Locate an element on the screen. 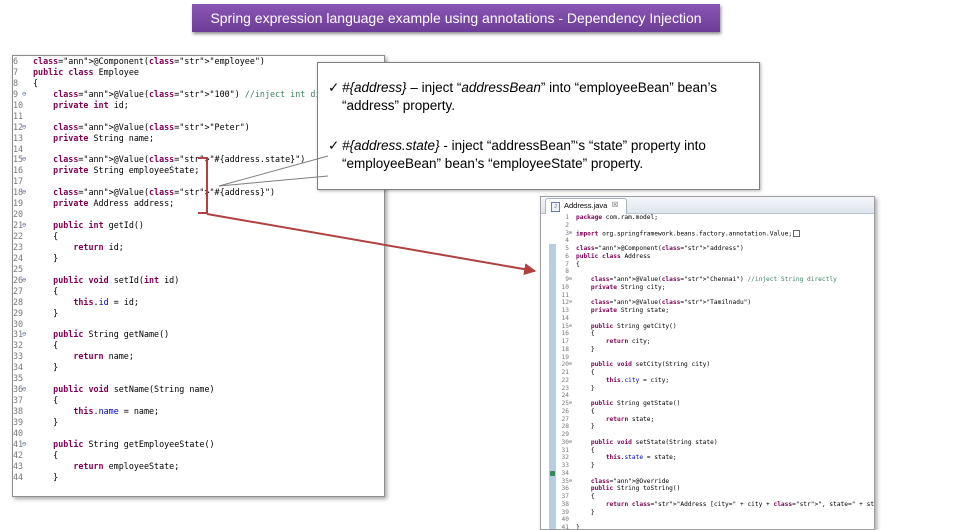 The width and height of the screenshot is (960, 530). line-number: 42 is located at coordinates (18, 454).